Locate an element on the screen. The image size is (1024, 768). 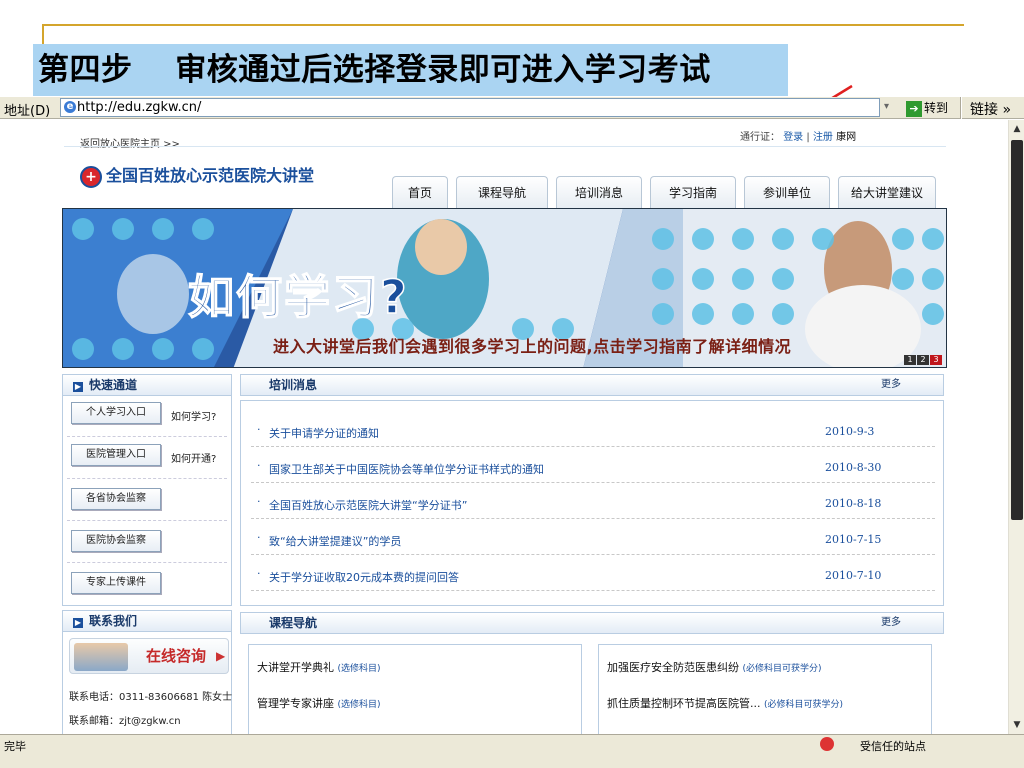
course-list-left: 大讲堂开学典礼 (选修科目) 管理学专家讲座 (选修科目) is located at coordinates (415, 689).